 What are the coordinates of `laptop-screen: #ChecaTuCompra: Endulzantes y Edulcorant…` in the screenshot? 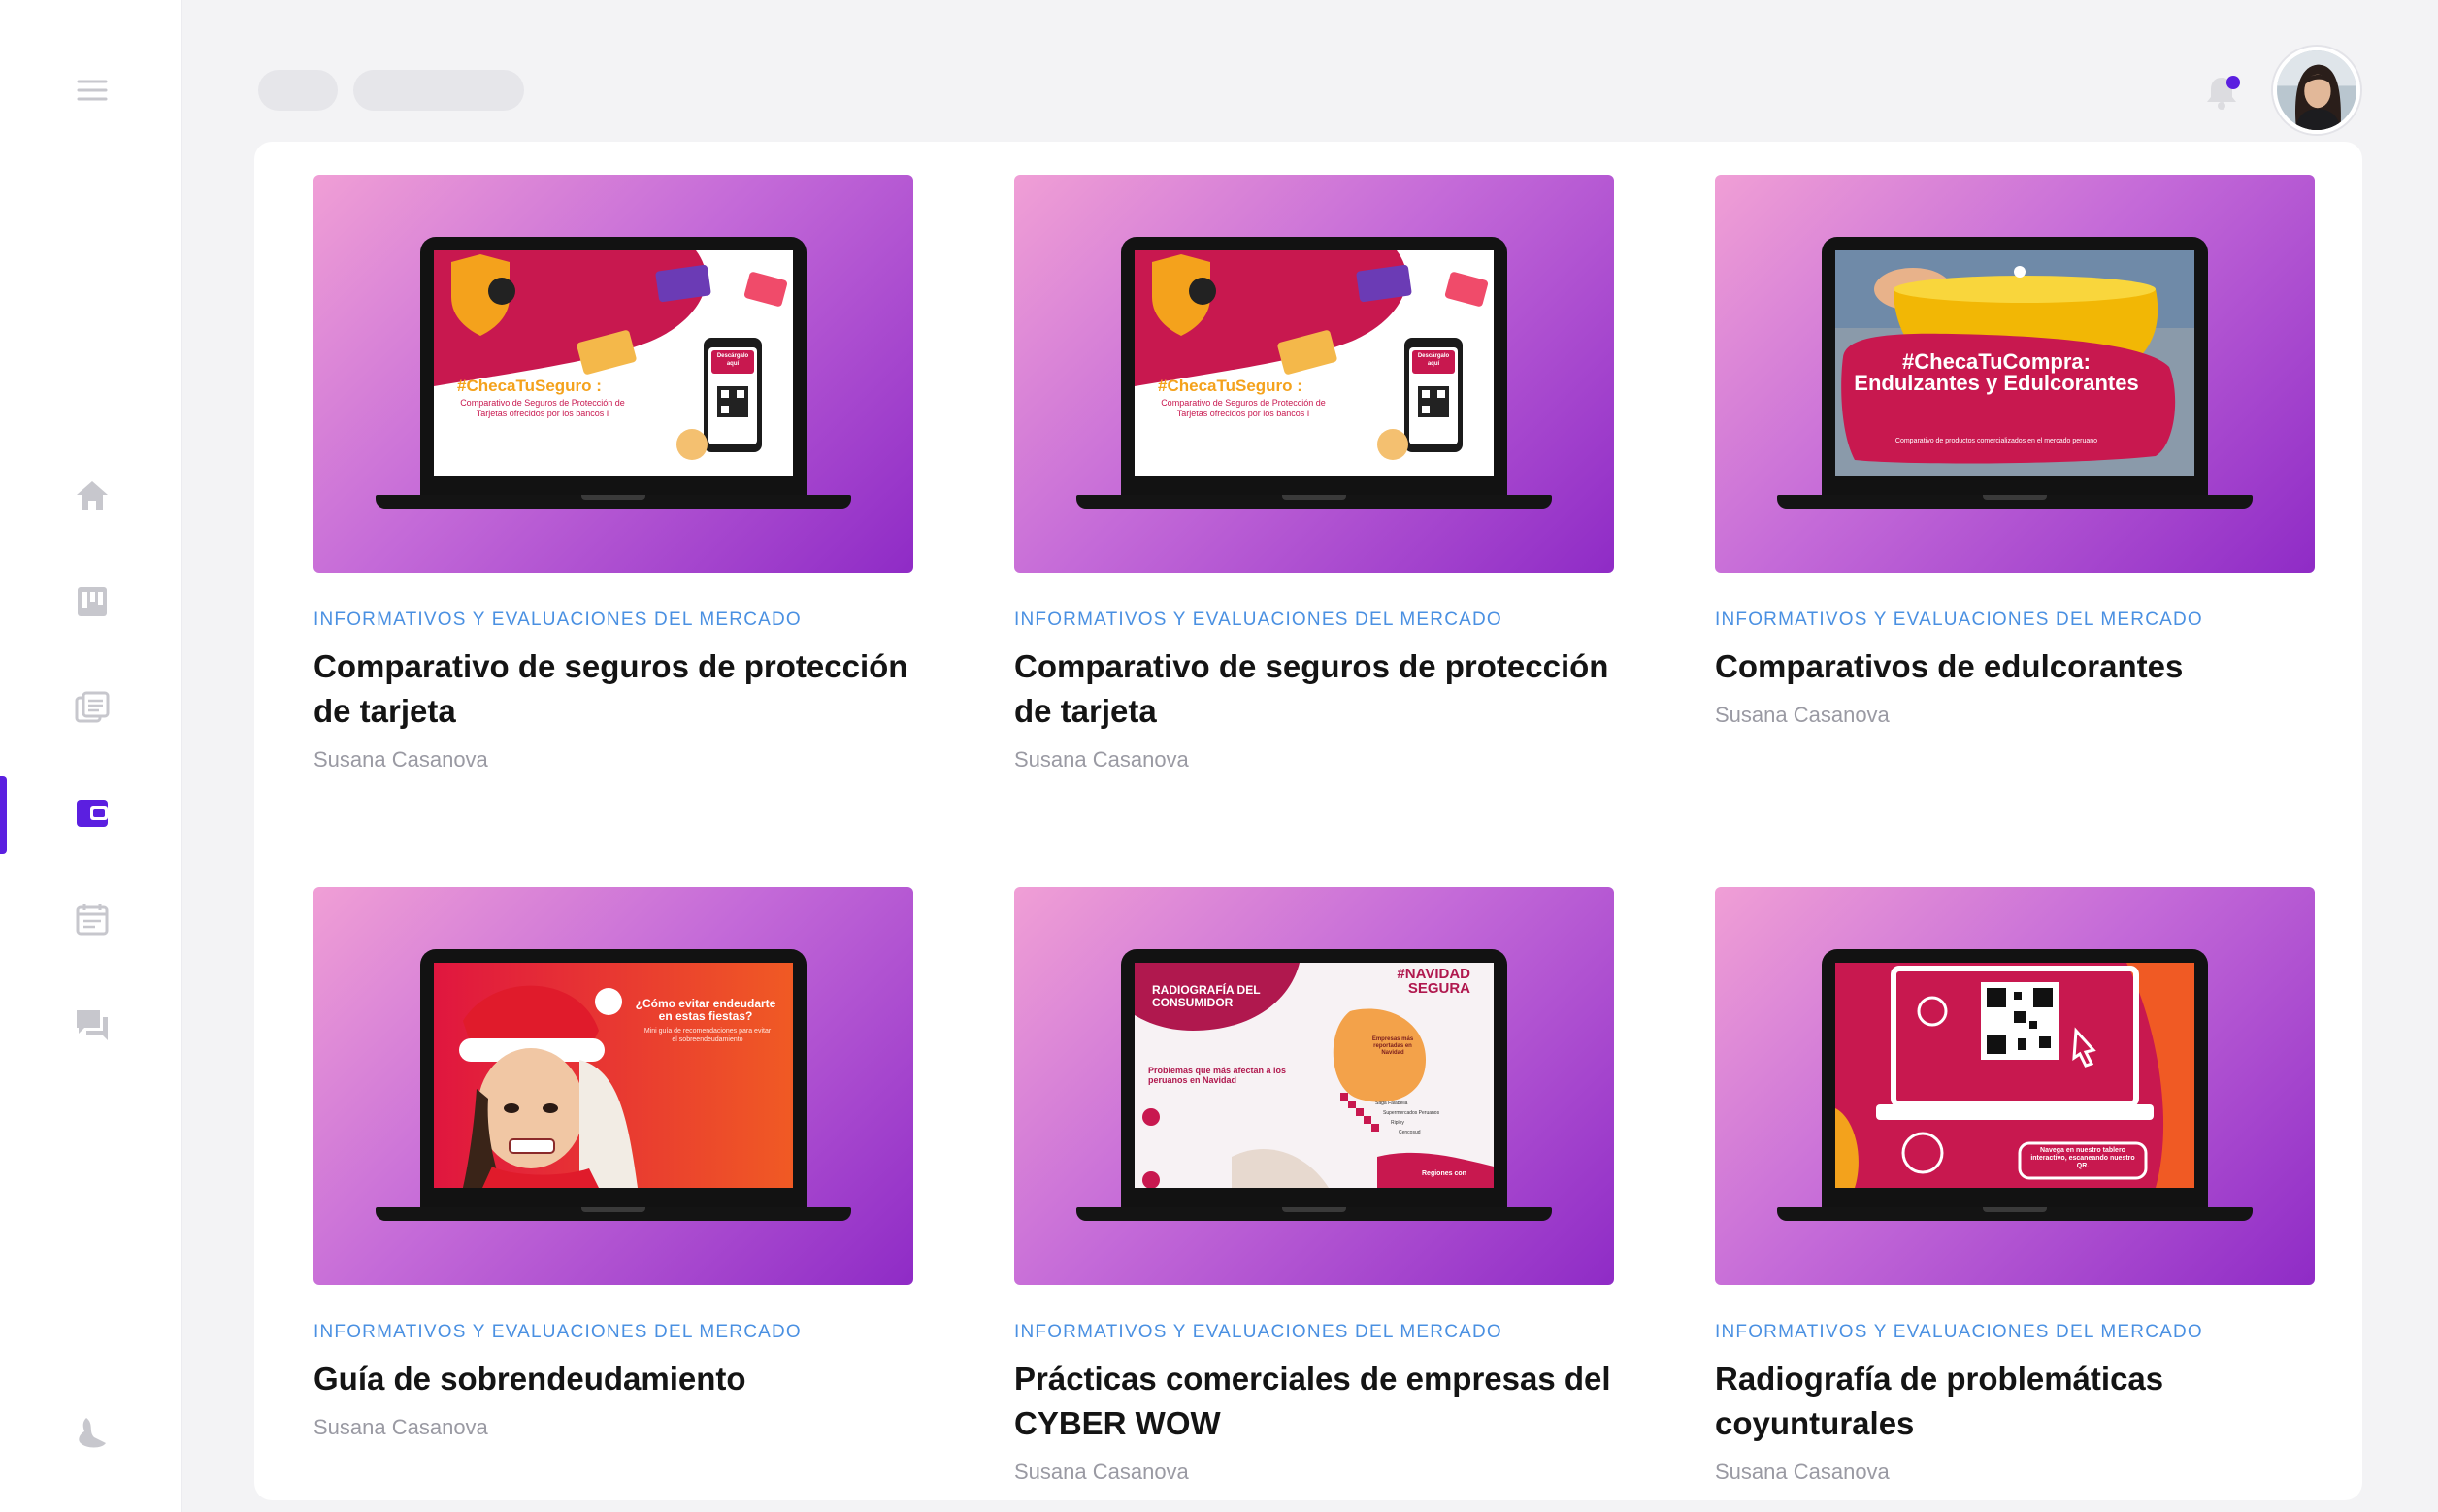 It's located at (2015, 367).